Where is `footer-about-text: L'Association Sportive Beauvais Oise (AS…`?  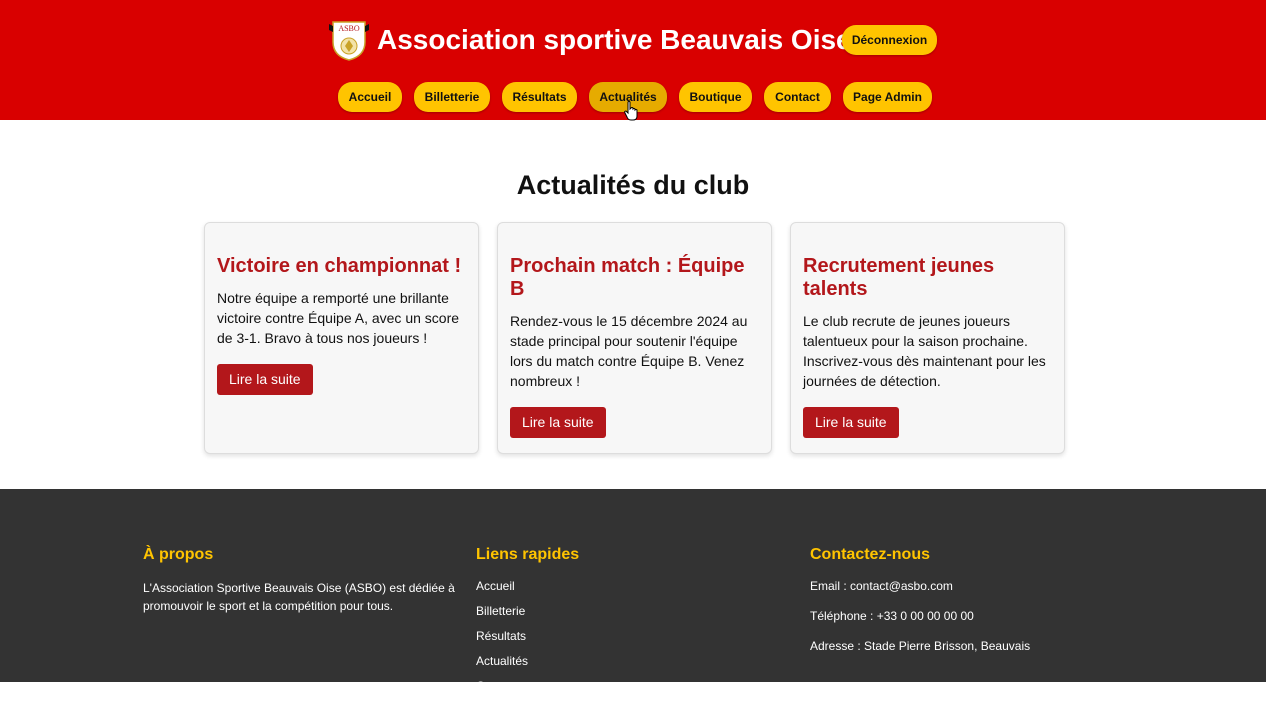
footer-about-text: L'Association Sportive Beauvais Oise (AS… is located at coordinates (299, 597).